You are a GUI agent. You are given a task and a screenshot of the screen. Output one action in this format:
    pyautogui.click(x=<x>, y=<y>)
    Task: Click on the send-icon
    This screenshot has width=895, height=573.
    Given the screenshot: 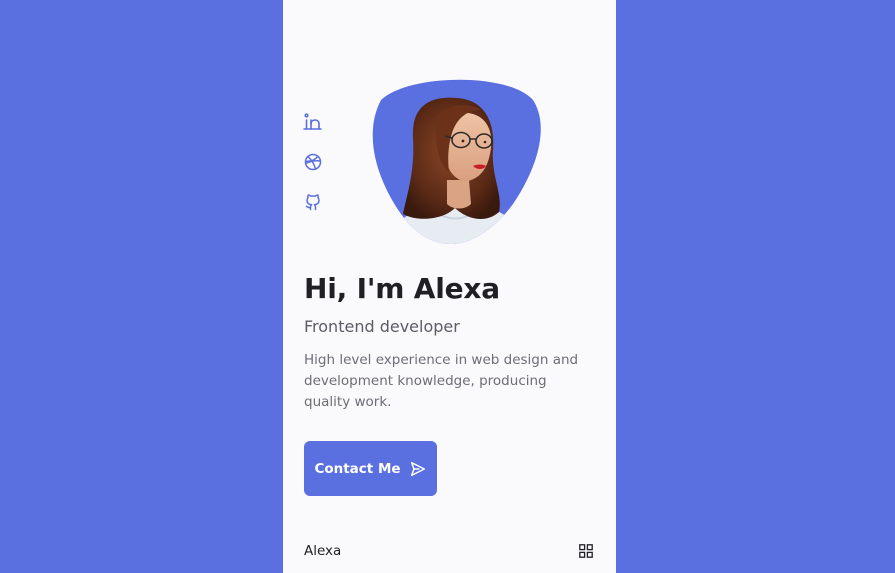 What is the action you would take?
    pyautogui.click(x=417, y=468)
    